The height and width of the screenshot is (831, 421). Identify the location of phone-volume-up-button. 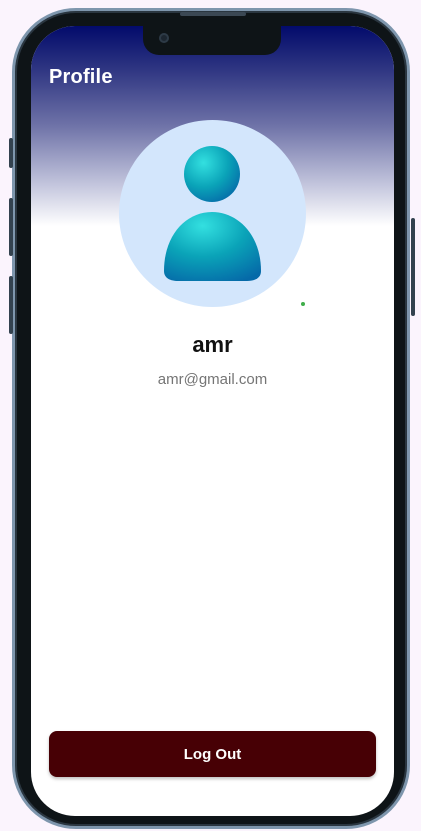
(11, 227).